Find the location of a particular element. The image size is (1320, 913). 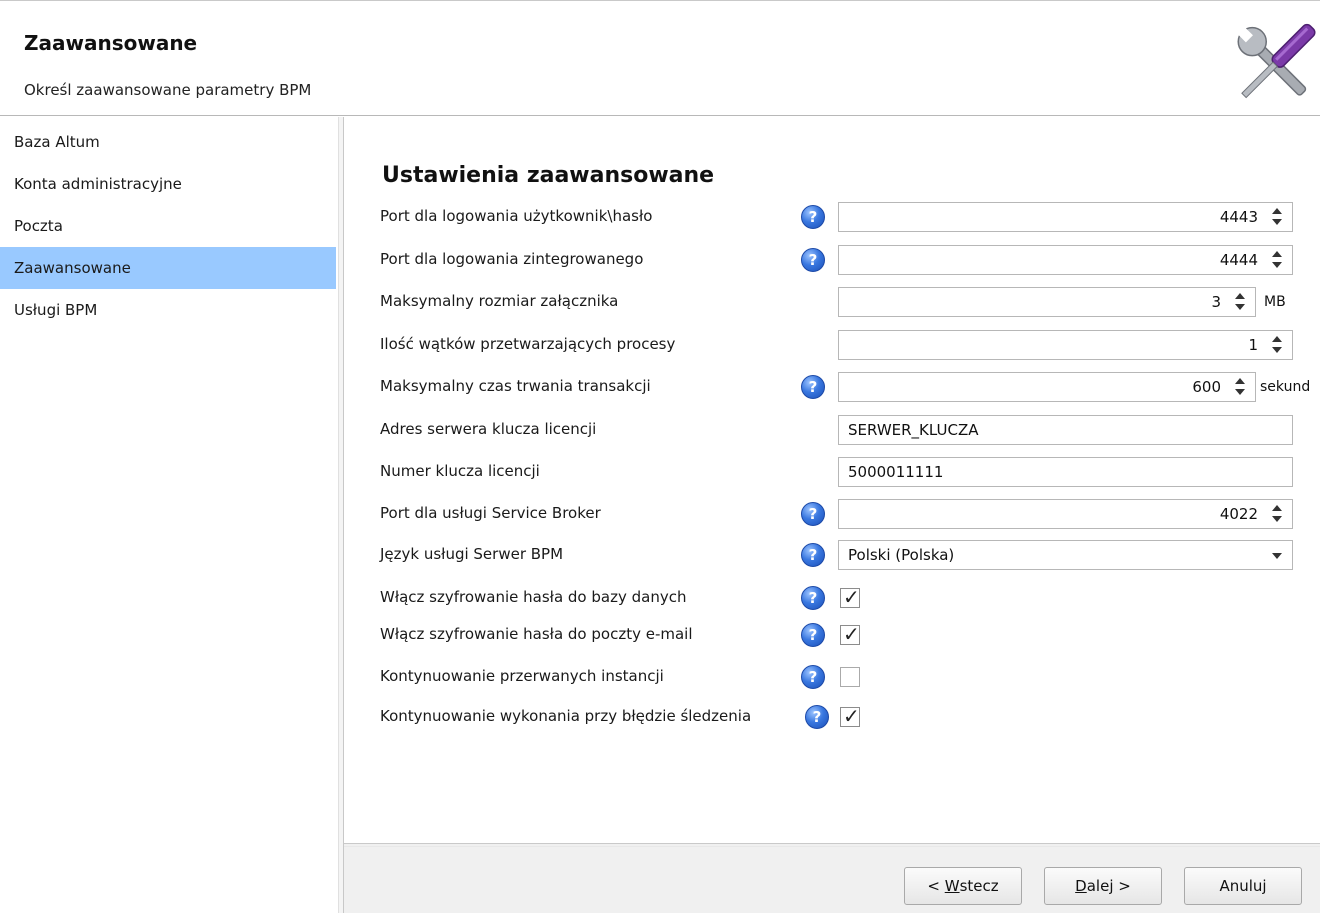

max-transaction-stepper: 600 is located at coordinates (1047, 387).